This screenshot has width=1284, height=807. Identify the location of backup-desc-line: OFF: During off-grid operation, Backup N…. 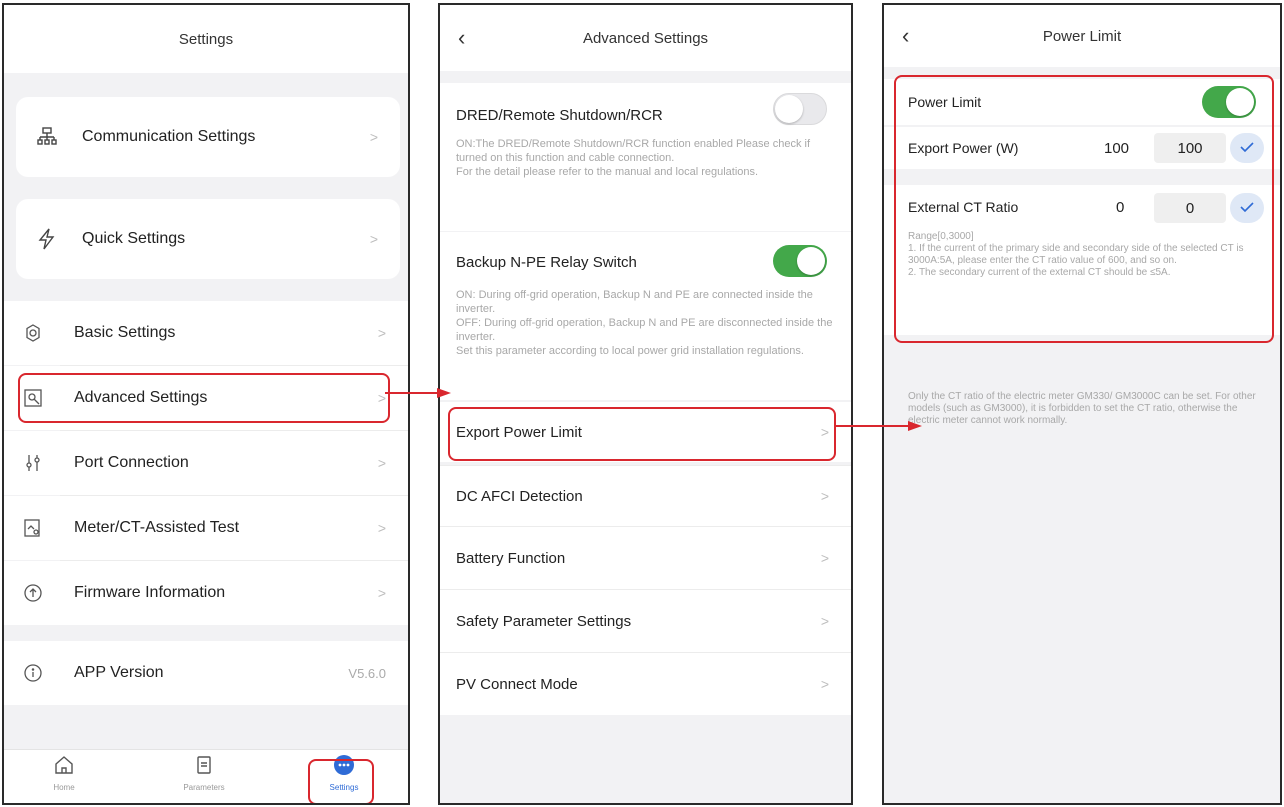
(644, 330).